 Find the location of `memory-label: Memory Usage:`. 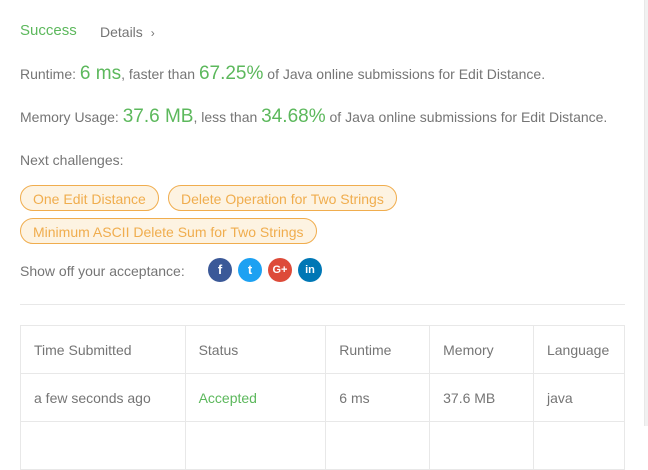

memory-label: Memory Usage: is located at coordinates (71, 117).